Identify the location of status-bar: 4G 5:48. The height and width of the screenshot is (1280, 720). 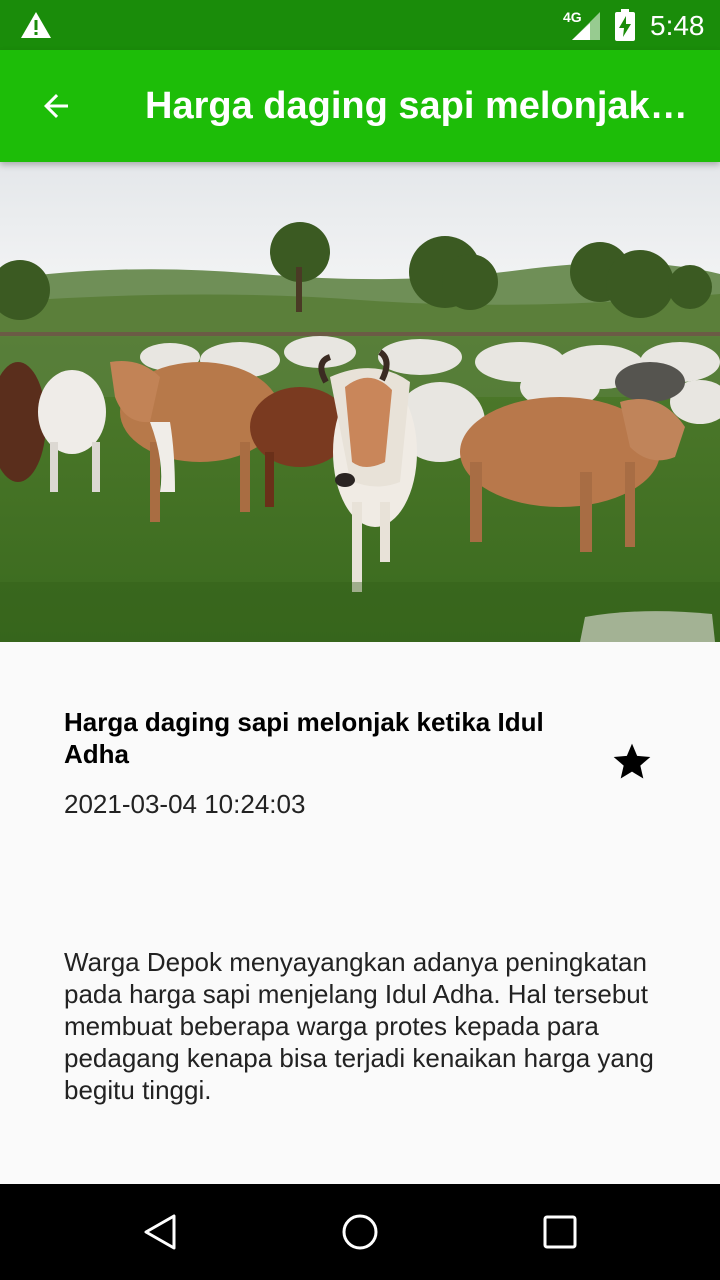
(360, 25).